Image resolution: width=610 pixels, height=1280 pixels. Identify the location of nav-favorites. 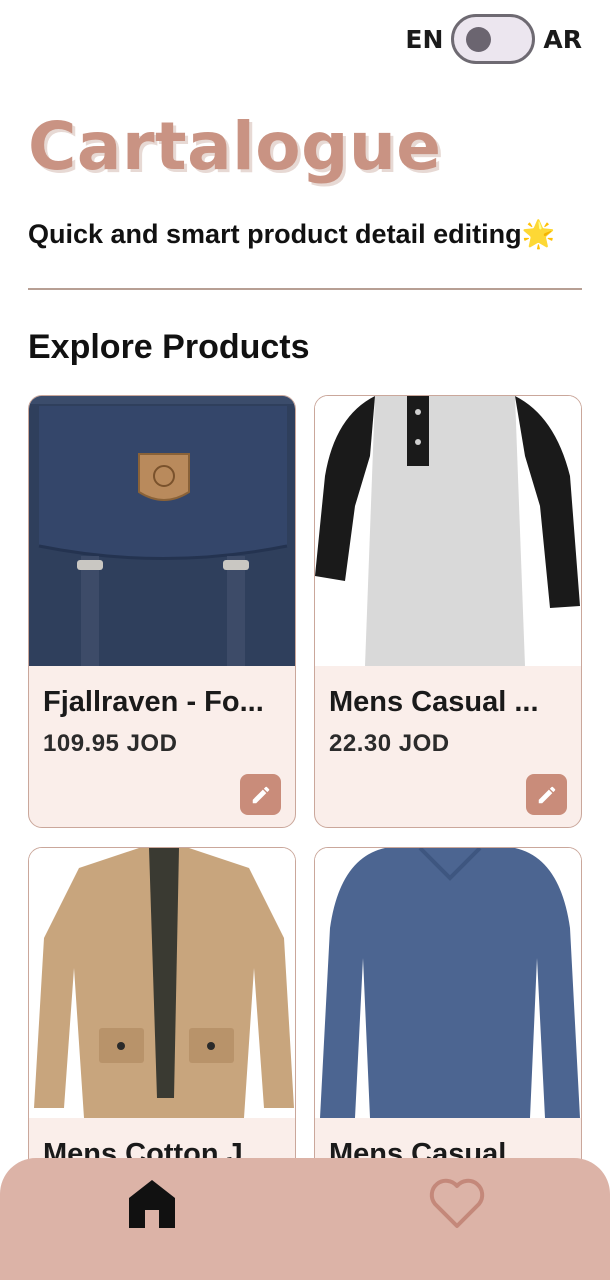
(457, 1203).